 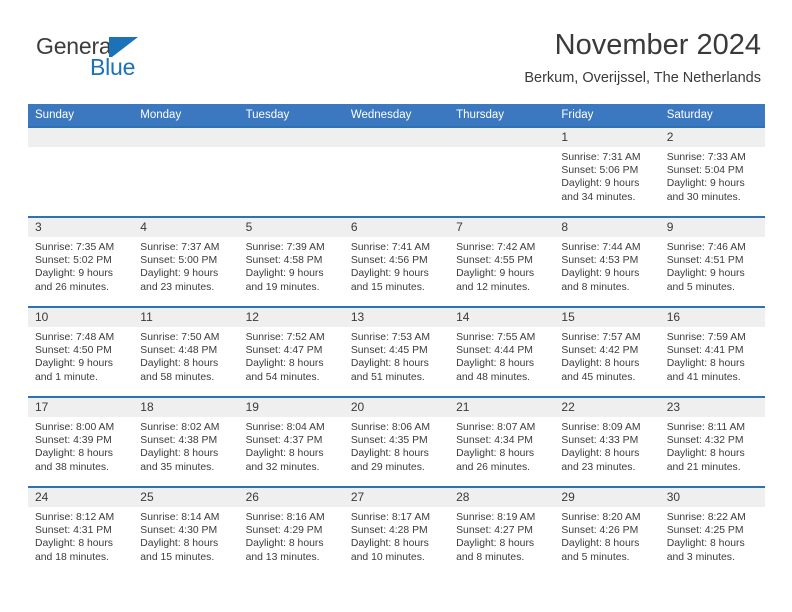 What do you see at coordinates (387, 557) in the screenshot?
I see `day-detail-line: and 10 minutes.` at bounding box center [387, 557].